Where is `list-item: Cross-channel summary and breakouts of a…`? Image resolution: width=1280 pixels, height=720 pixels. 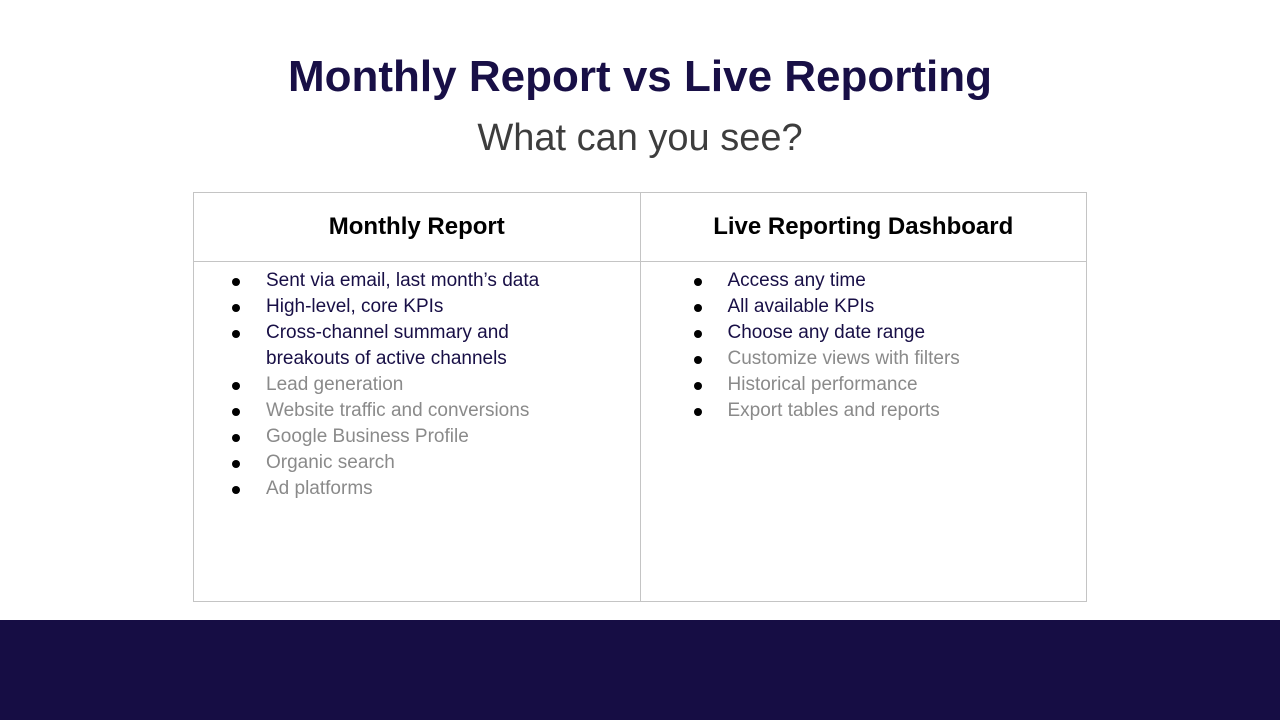
list-item: Cross-channel summary and breakouts of a… is located at coordinates (390, 346).